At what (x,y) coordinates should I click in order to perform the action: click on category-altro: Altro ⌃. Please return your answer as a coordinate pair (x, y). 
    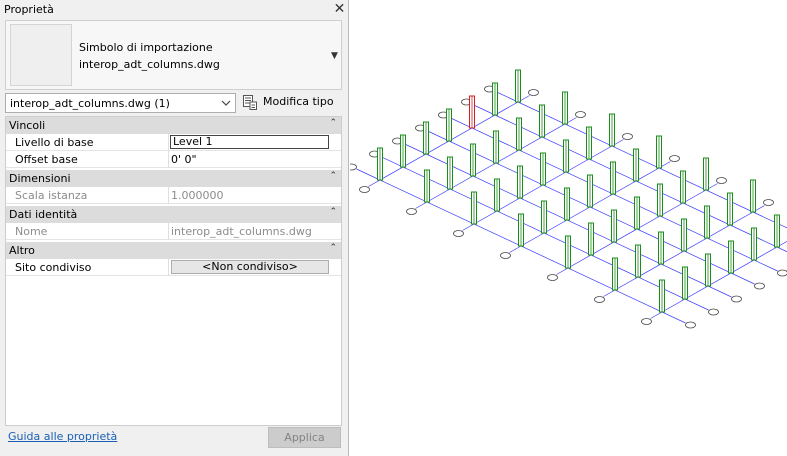
    Looking at the image, I should click on (173, 250).